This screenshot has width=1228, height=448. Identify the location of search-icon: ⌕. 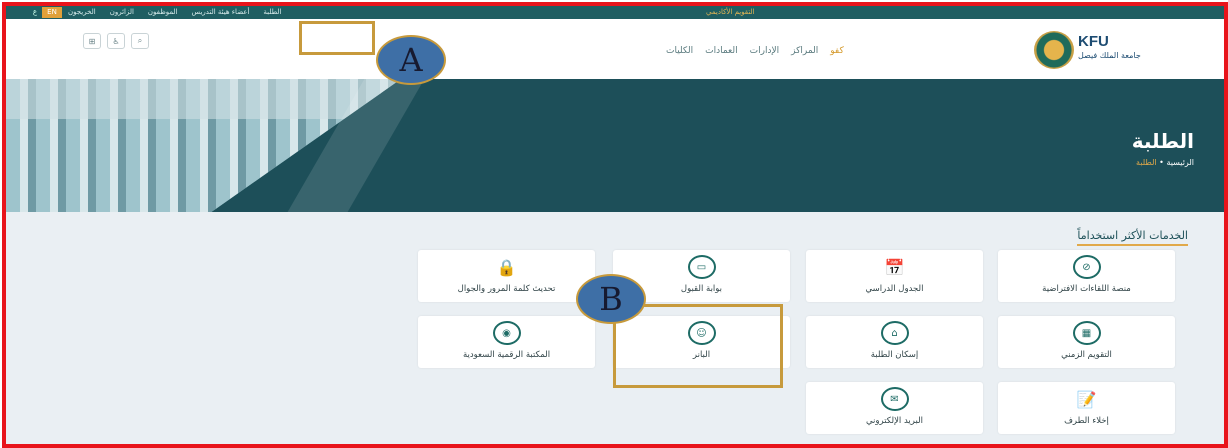
(140, 41).